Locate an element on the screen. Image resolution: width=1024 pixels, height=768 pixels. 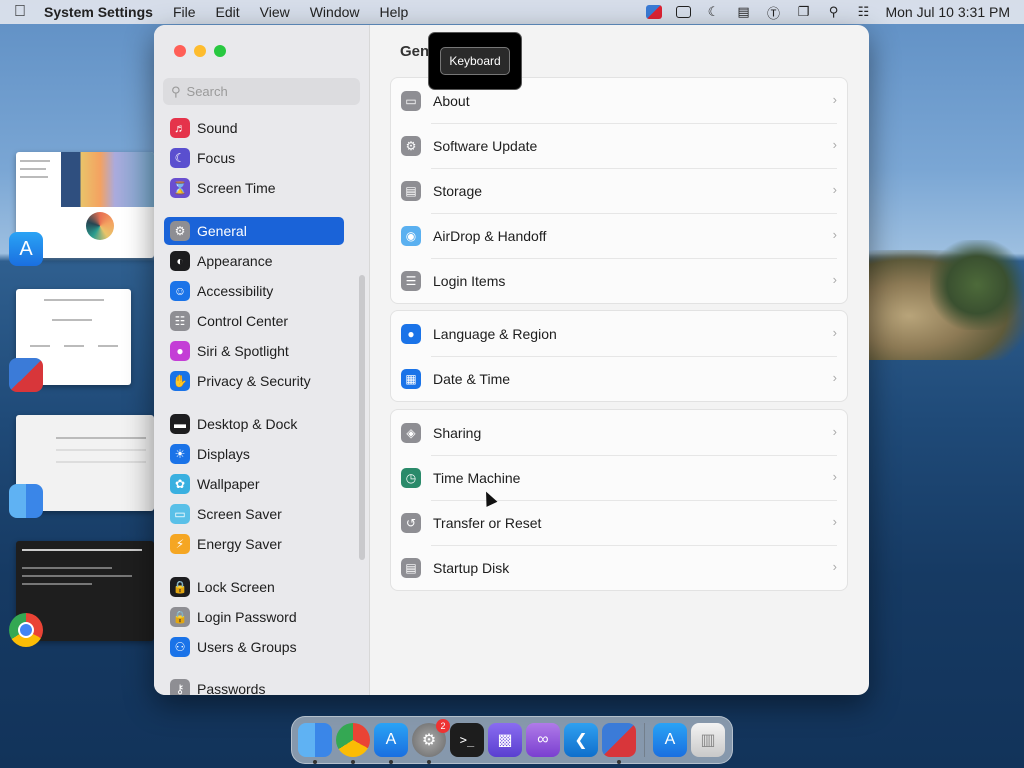
display-status-icon is located at coordinates (684, 12).